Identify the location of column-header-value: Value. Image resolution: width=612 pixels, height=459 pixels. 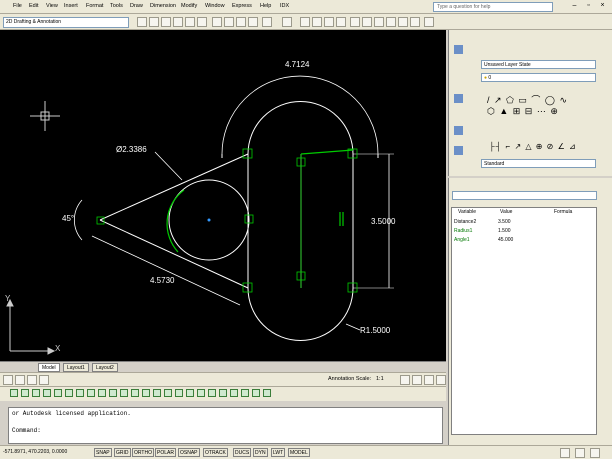
(506, 212).